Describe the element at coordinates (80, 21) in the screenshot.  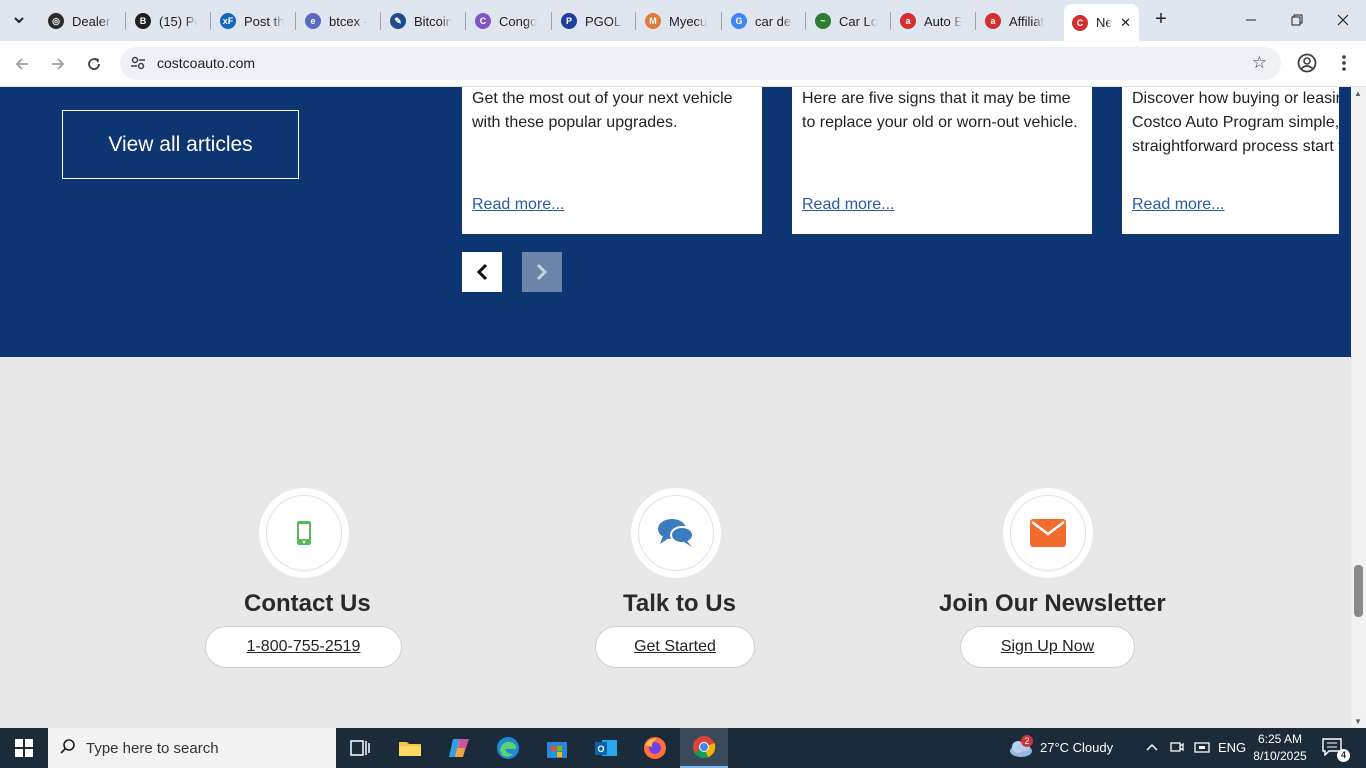
I see `browser-tab: ◎ DealerF` at that location.